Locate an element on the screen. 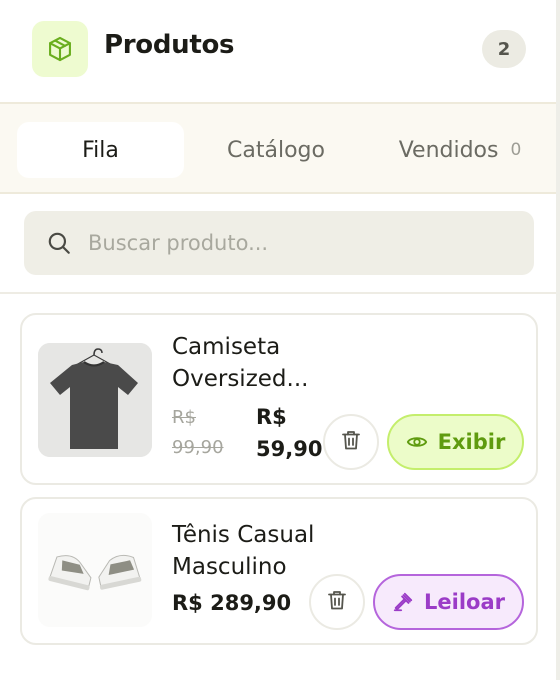 Image resolution: width=560 pixels, height=680 pixels. search-bar is located at coordinates (279, 243).